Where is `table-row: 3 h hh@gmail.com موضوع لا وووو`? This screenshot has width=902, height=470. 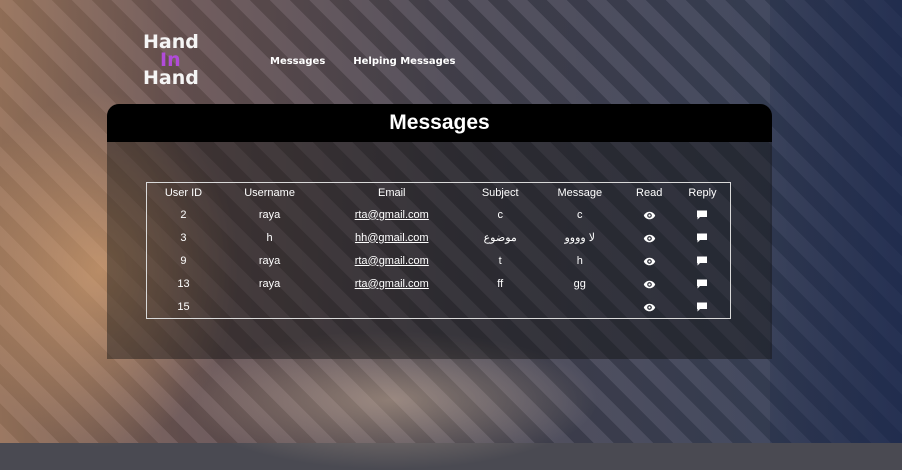
table-row: 3 h hh@gmail.com موضوع لا وووو is located at coordinates (438, 237).